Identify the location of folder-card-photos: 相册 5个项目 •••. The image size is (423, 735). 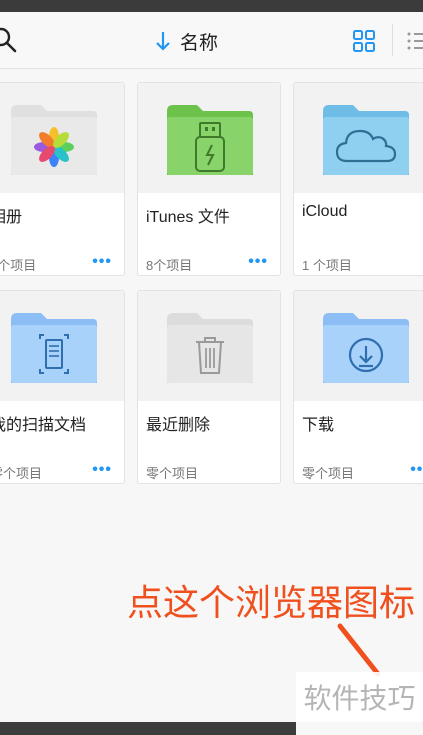
(62, 179).